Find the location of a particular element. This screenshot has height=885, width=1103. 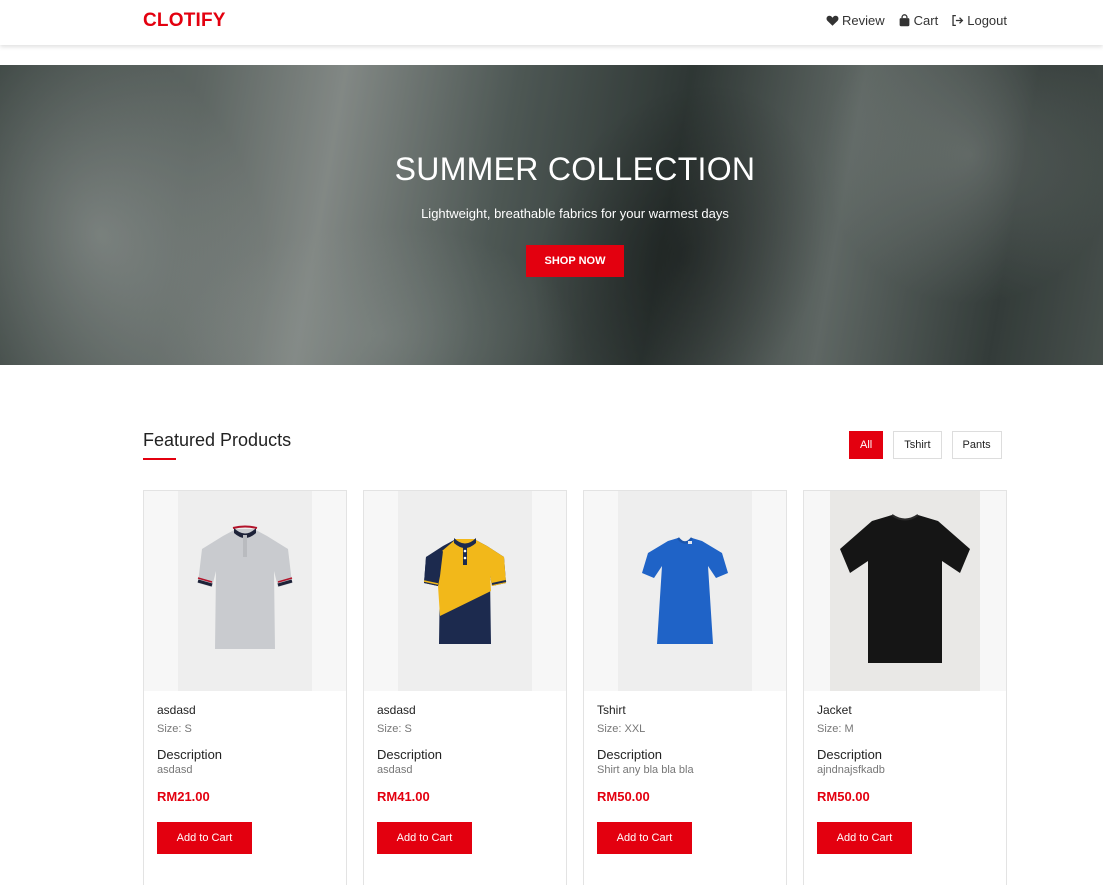

product-name: Tshirt is located at coordinates (687, 710).